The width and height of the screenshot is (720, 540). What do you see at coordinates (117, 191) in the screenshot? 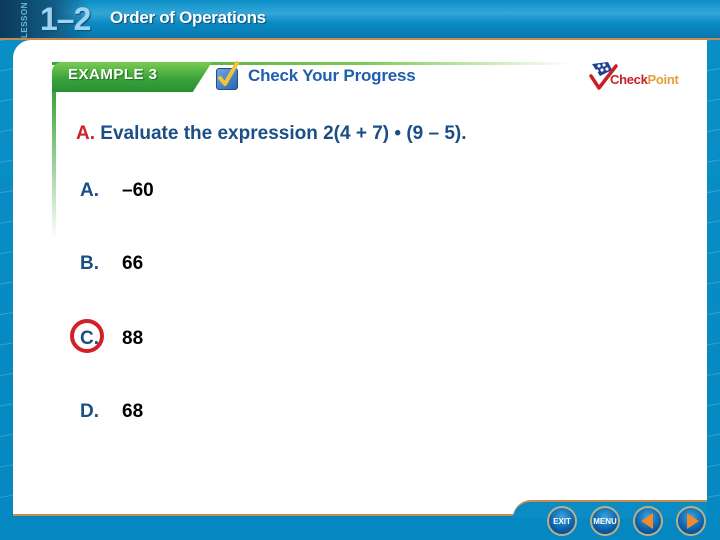
I see `answer-option-a: A. –60` at bounding box center [117, 191].